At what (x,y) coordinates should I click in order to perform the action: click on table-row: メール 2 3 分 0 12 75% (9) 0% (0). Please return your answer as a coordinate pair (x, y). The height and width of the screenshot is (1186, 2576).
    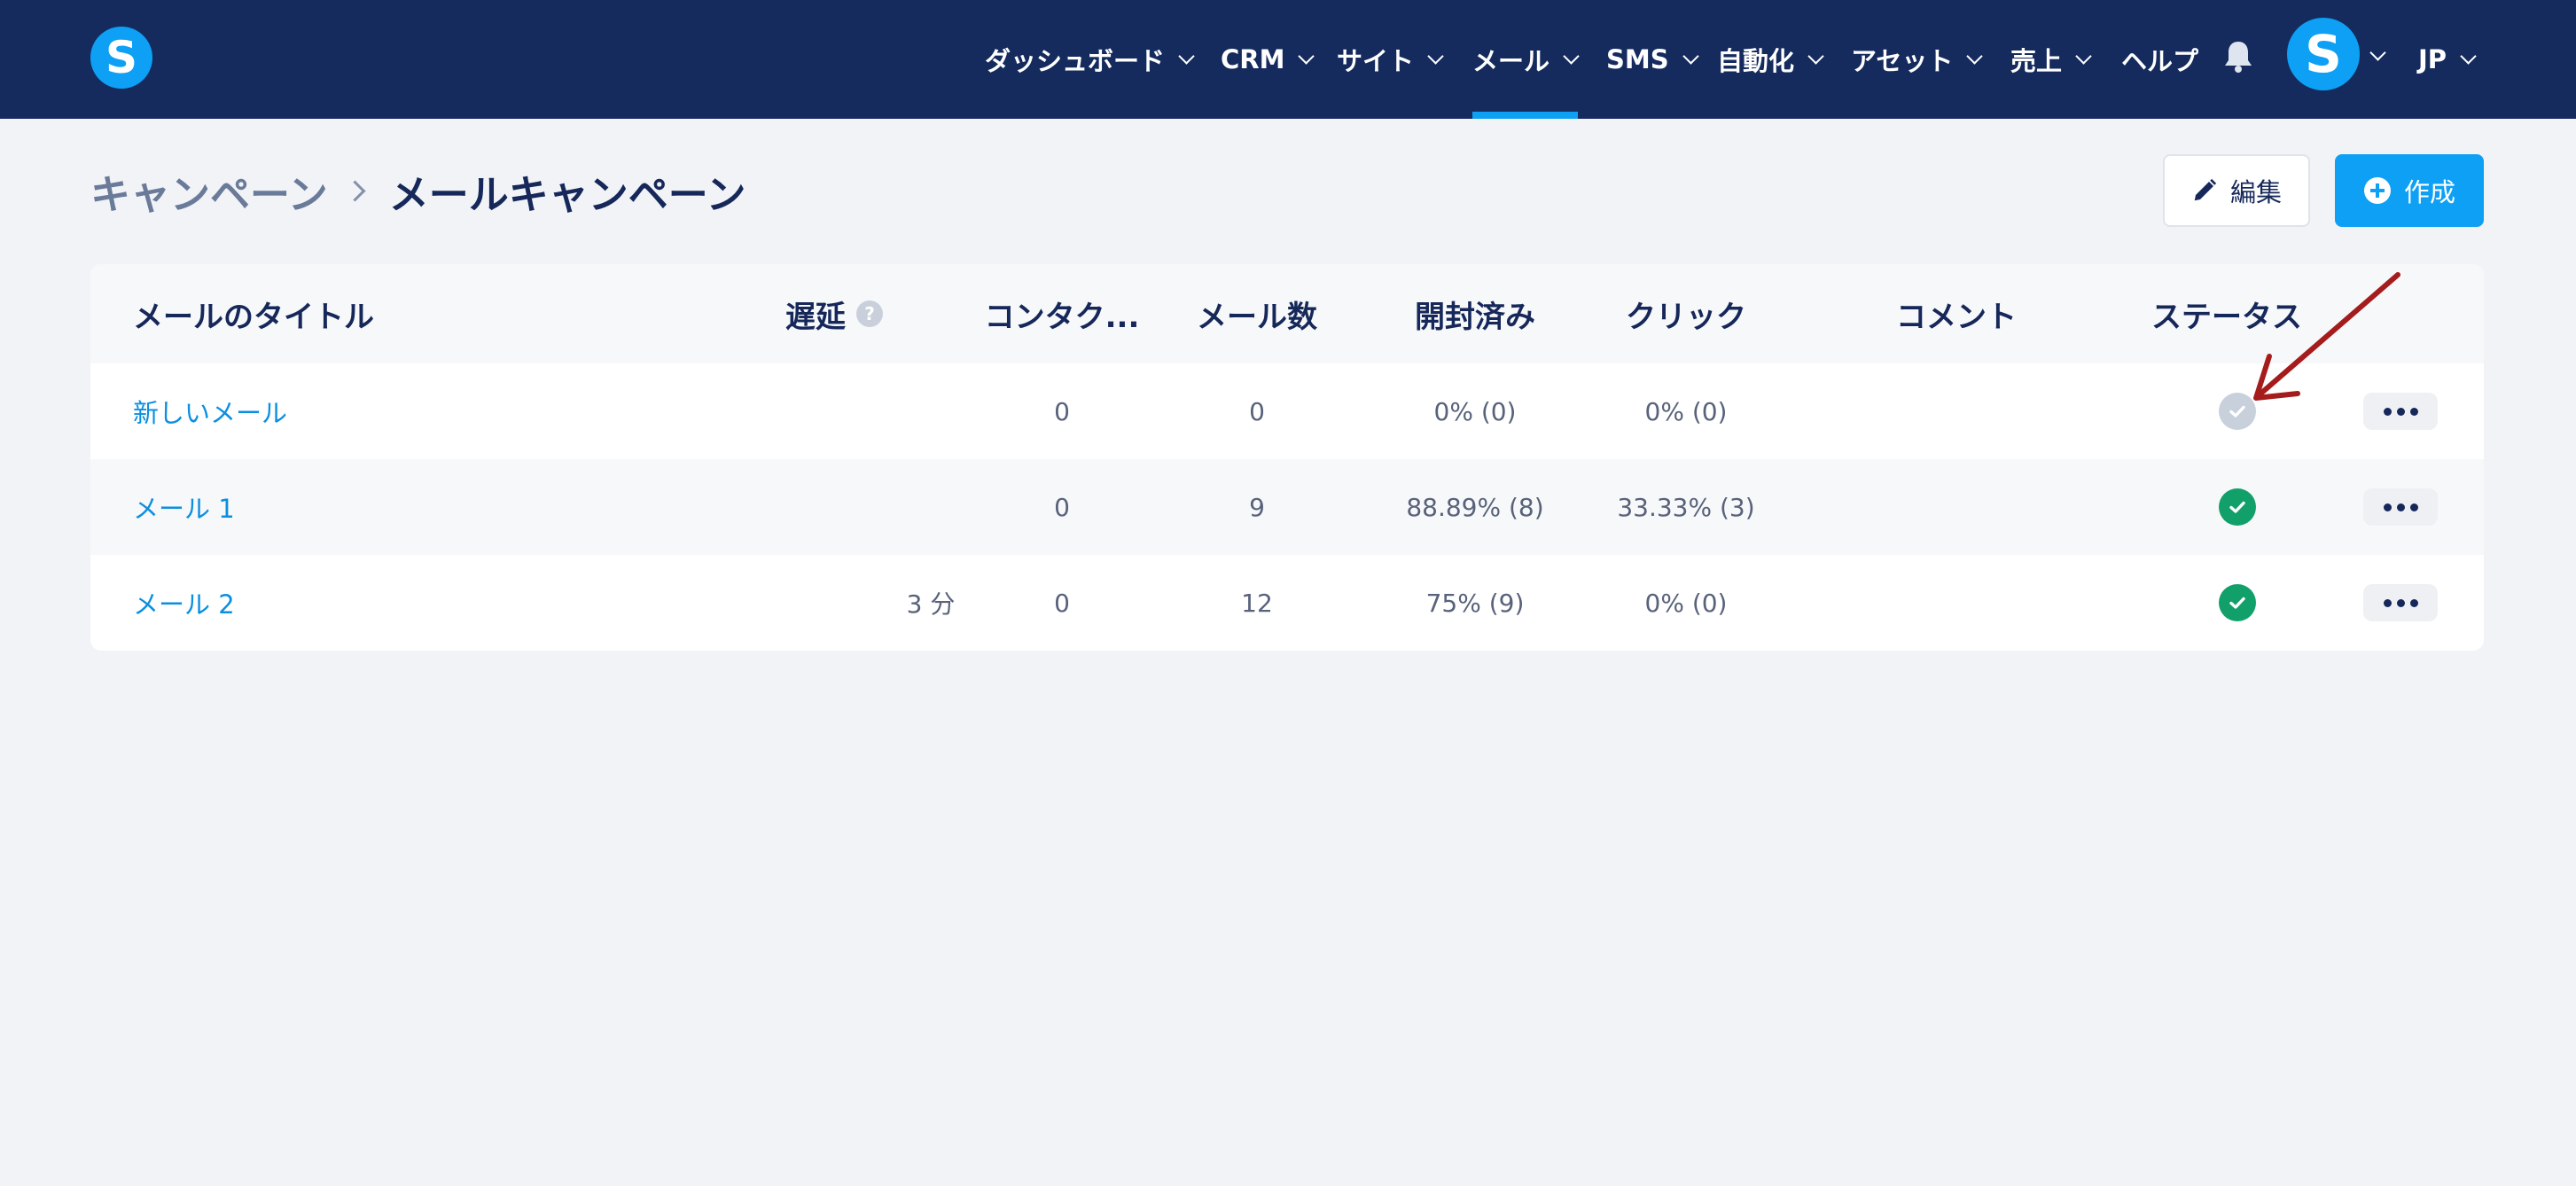
    Looking at the image, I should click on (1287, 603).